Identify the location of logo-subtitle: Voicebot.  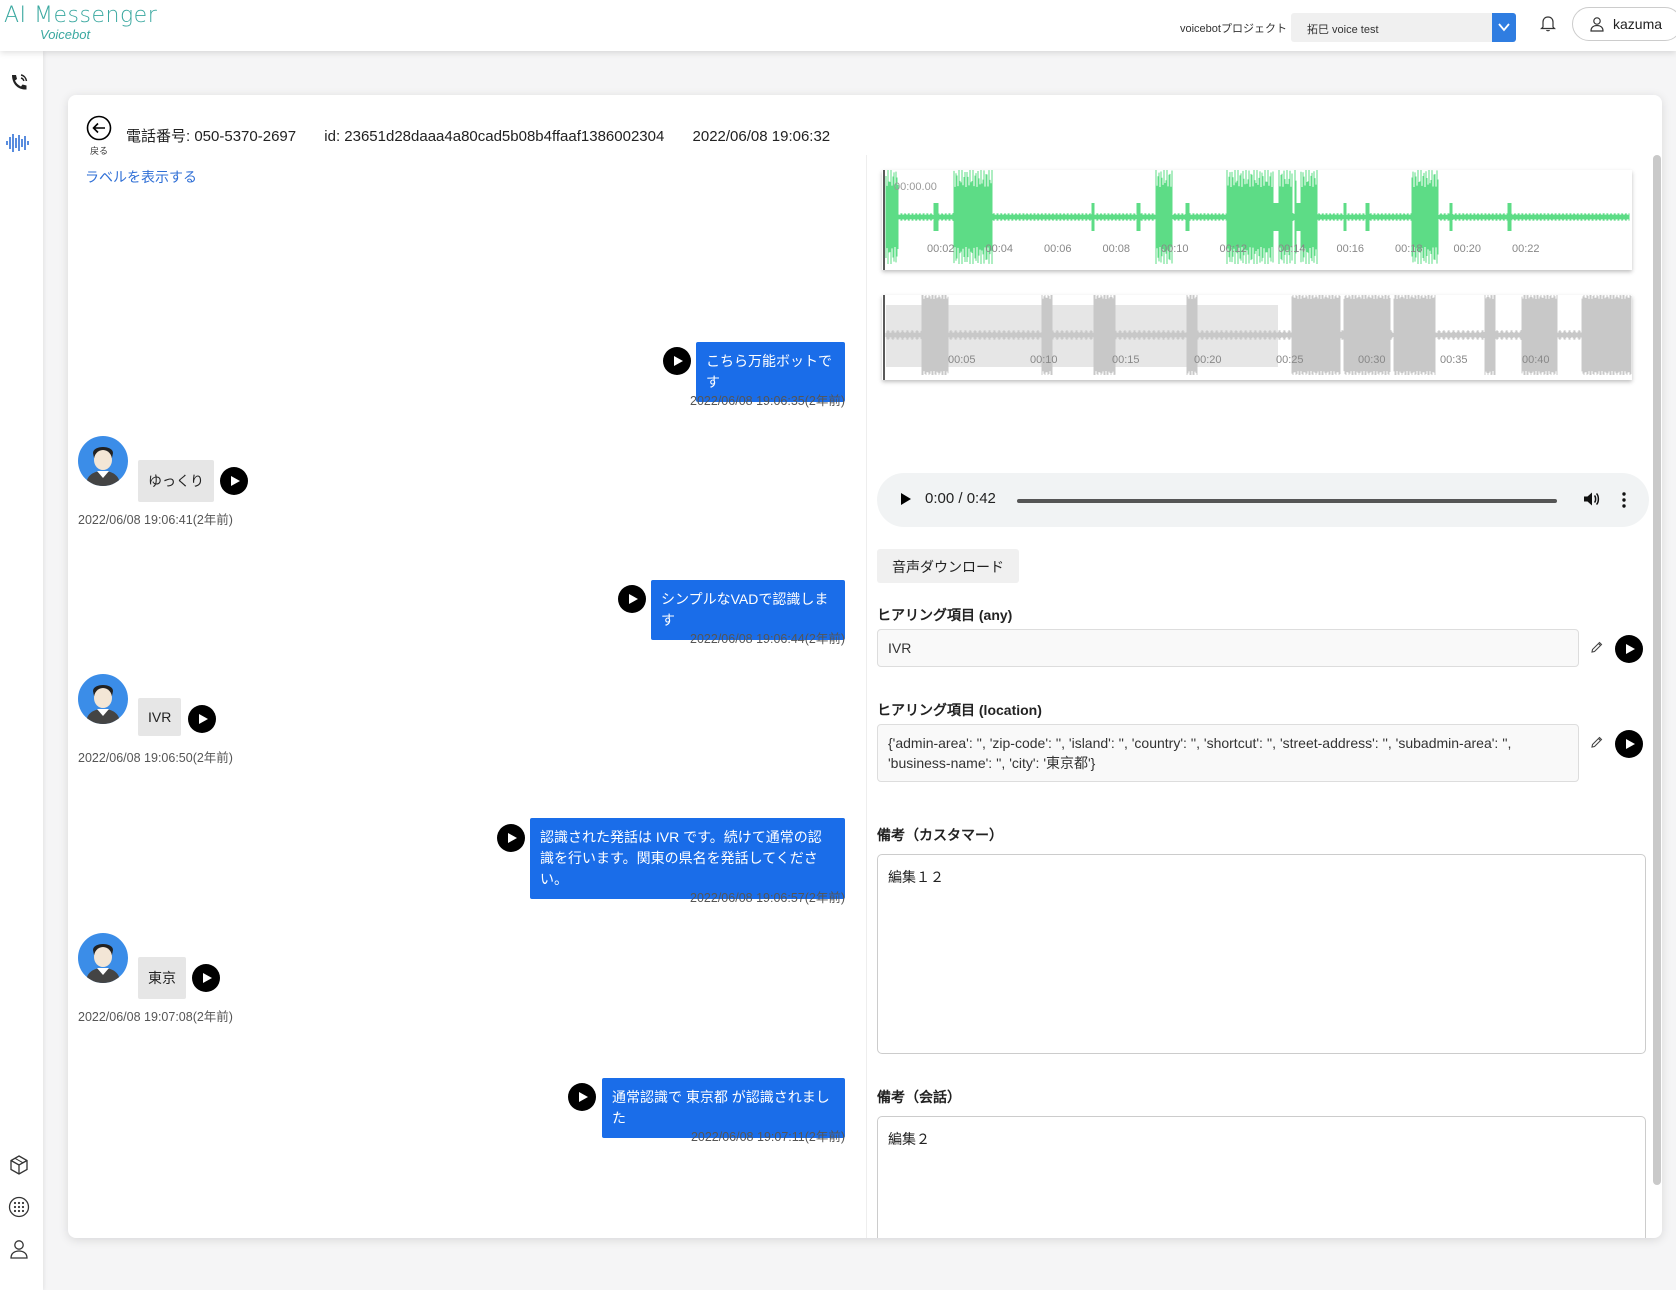
(65, 34).